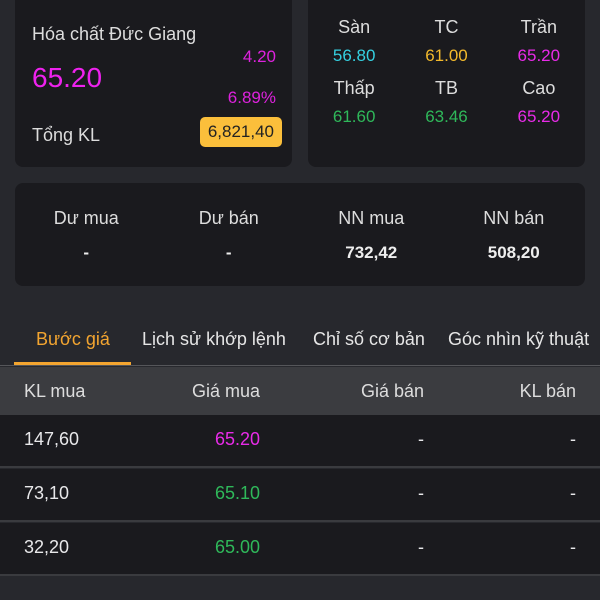  Describe the element at coordinates (237, 439) in the screenshot. I see `gia-mua: 65.20` at that location.